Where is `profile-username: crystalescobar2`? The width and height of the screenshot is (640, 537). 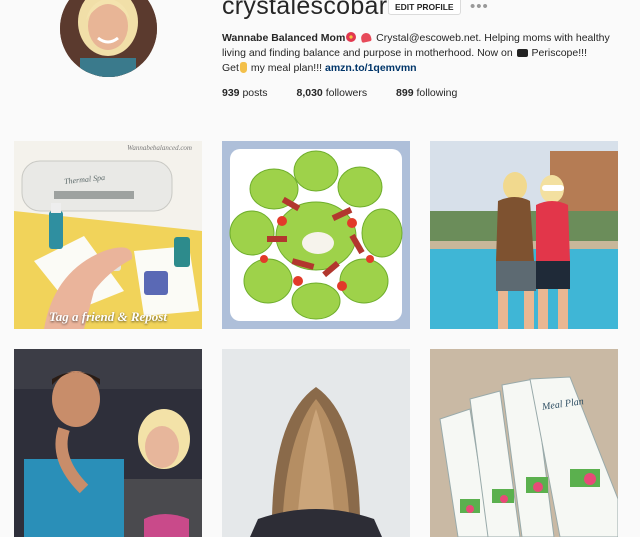 profile-username: crystalescobar2 is located at coordinates (312, 10).